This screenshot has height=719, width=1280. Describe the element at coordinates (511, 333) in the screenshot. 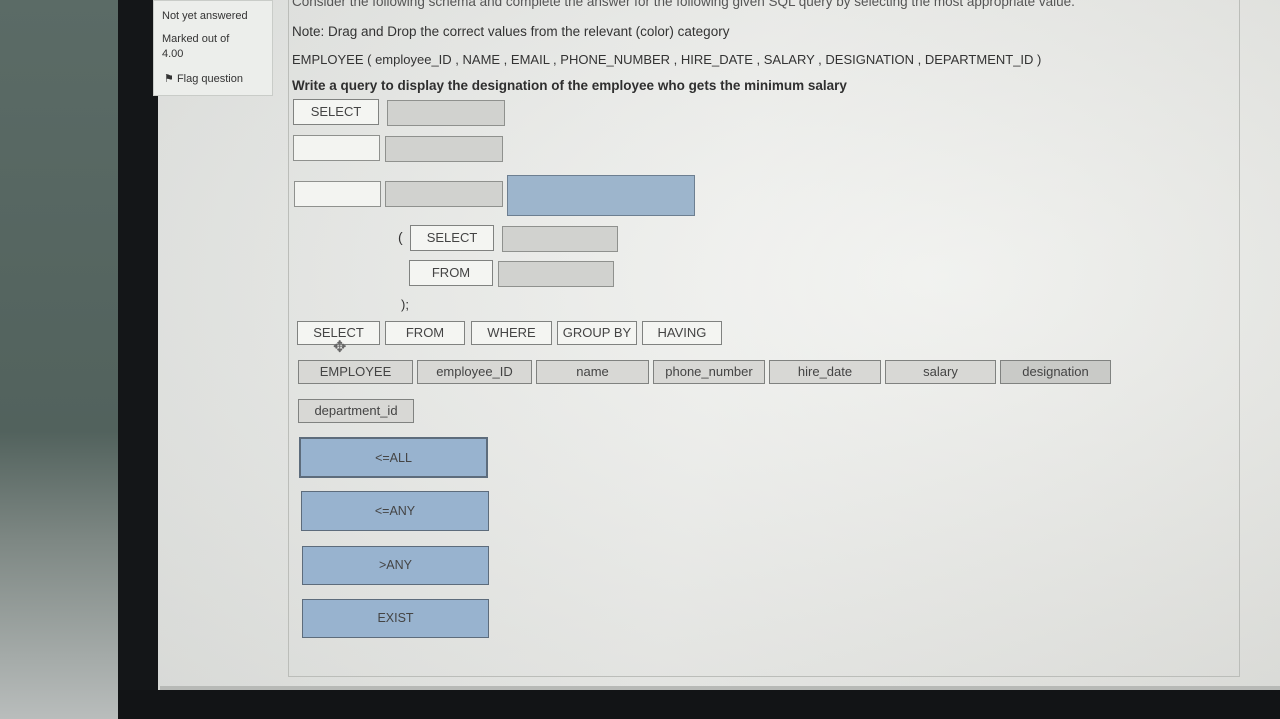

I see `drag-token-where: WHERE` at that location.